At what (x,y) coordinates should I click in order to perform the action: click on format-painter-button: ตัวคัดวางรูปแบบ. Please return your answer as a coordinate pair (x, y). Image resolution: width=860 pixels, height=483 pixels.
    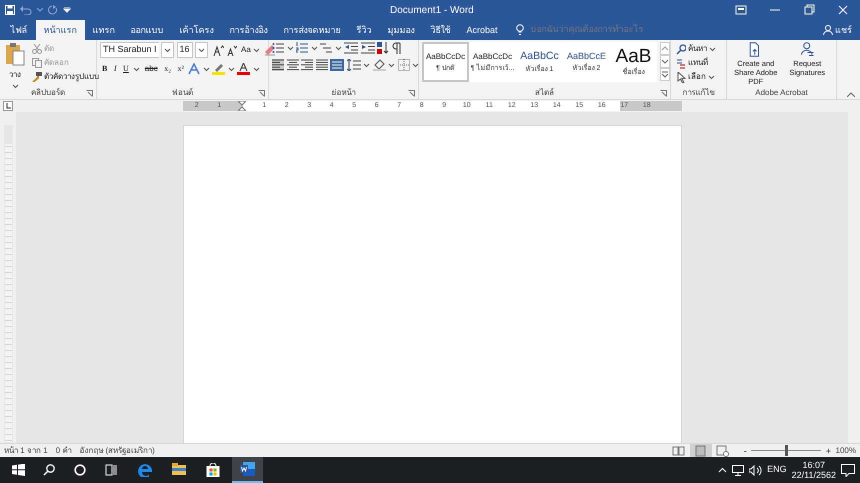
    Looking at the image, I should click on (65, 77).